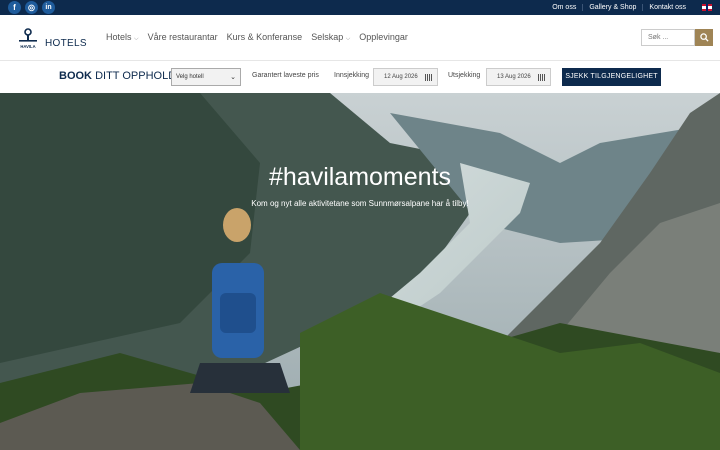 The width and height of the screenshot is (720, 450). I want to click on search-button, so click(704, 37).